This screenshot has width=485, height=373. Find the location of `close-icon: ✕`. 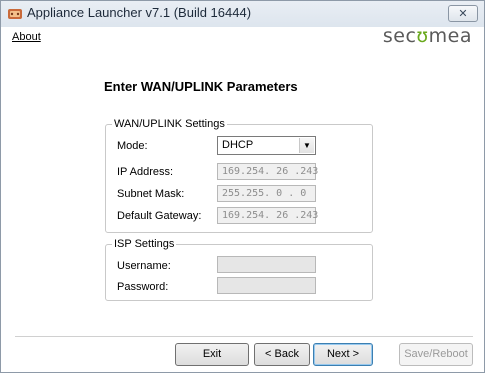

close-icon: ✕ is located at coordinates (463, 13).